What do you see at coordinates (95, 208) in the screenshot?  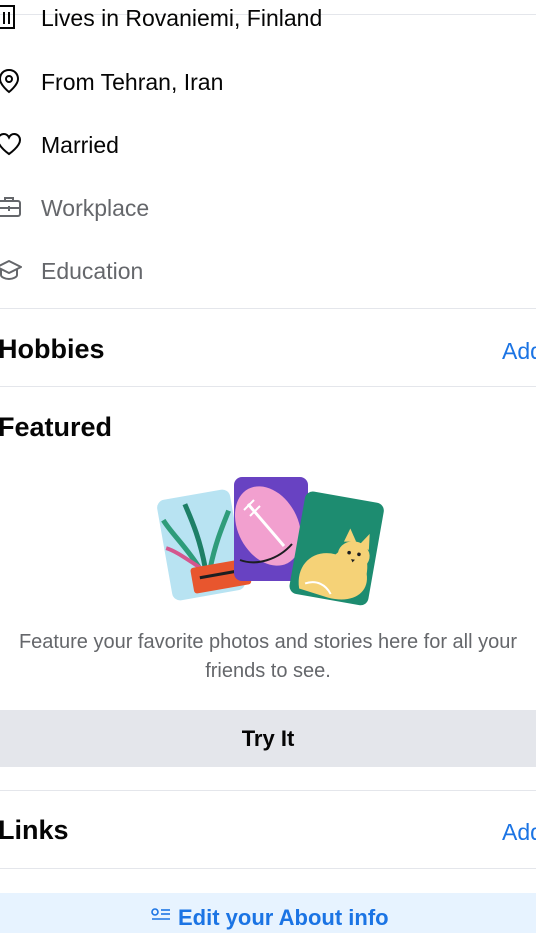 I see `about-item-label: Workplace` at bounding box center [95, 208].